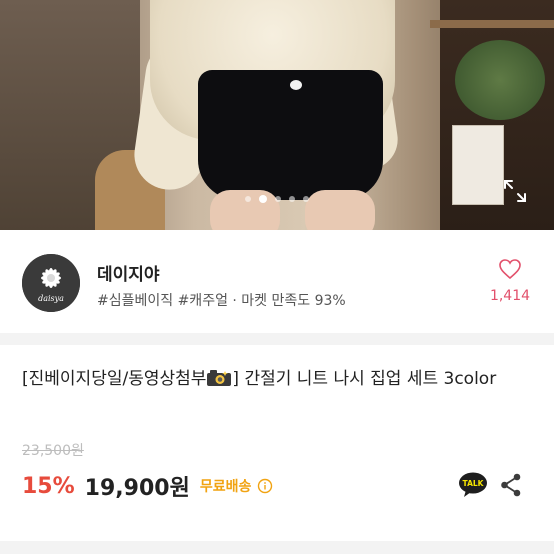 The width and height of the screenshot is (554, 554). I want to click on kakaotalk-icon: TALK, so click(473, 485).